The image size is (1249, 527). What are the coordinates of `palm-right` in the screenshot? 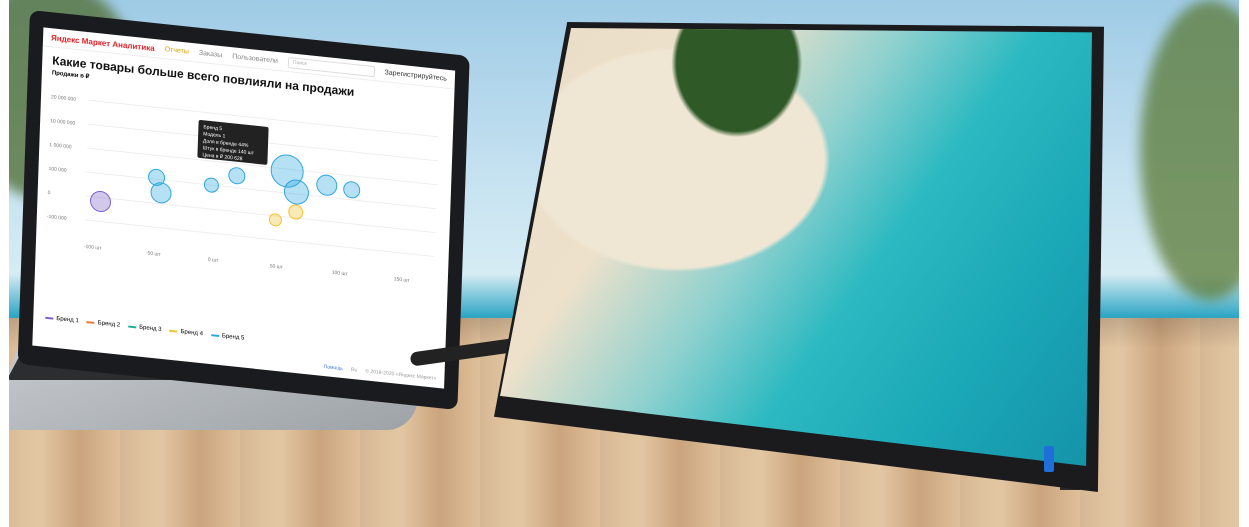 It's located at (1194, 150).